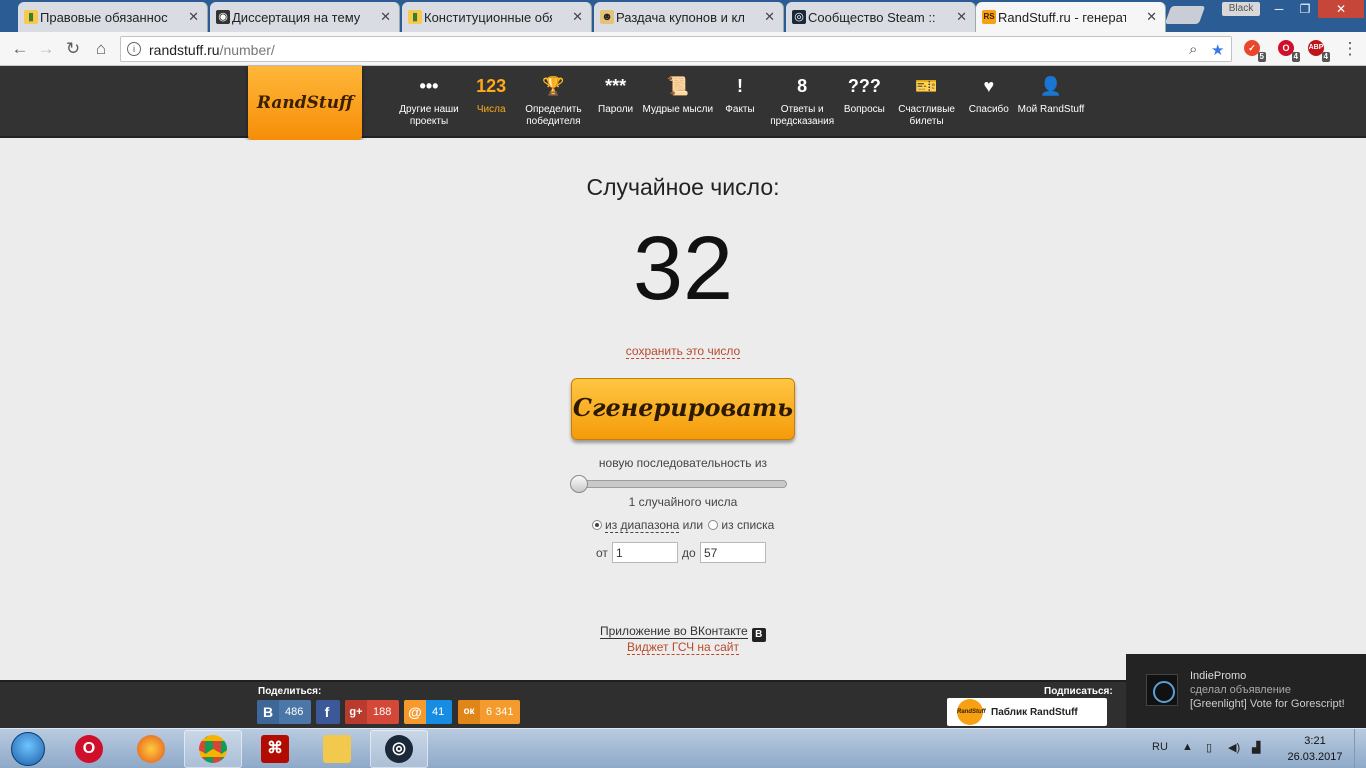 The image size is (1366, 768). What do you see at coordinates (683, 187) in the screenshot?
I see `result-heading: Случайное число:` at bounding box center [683, 187].